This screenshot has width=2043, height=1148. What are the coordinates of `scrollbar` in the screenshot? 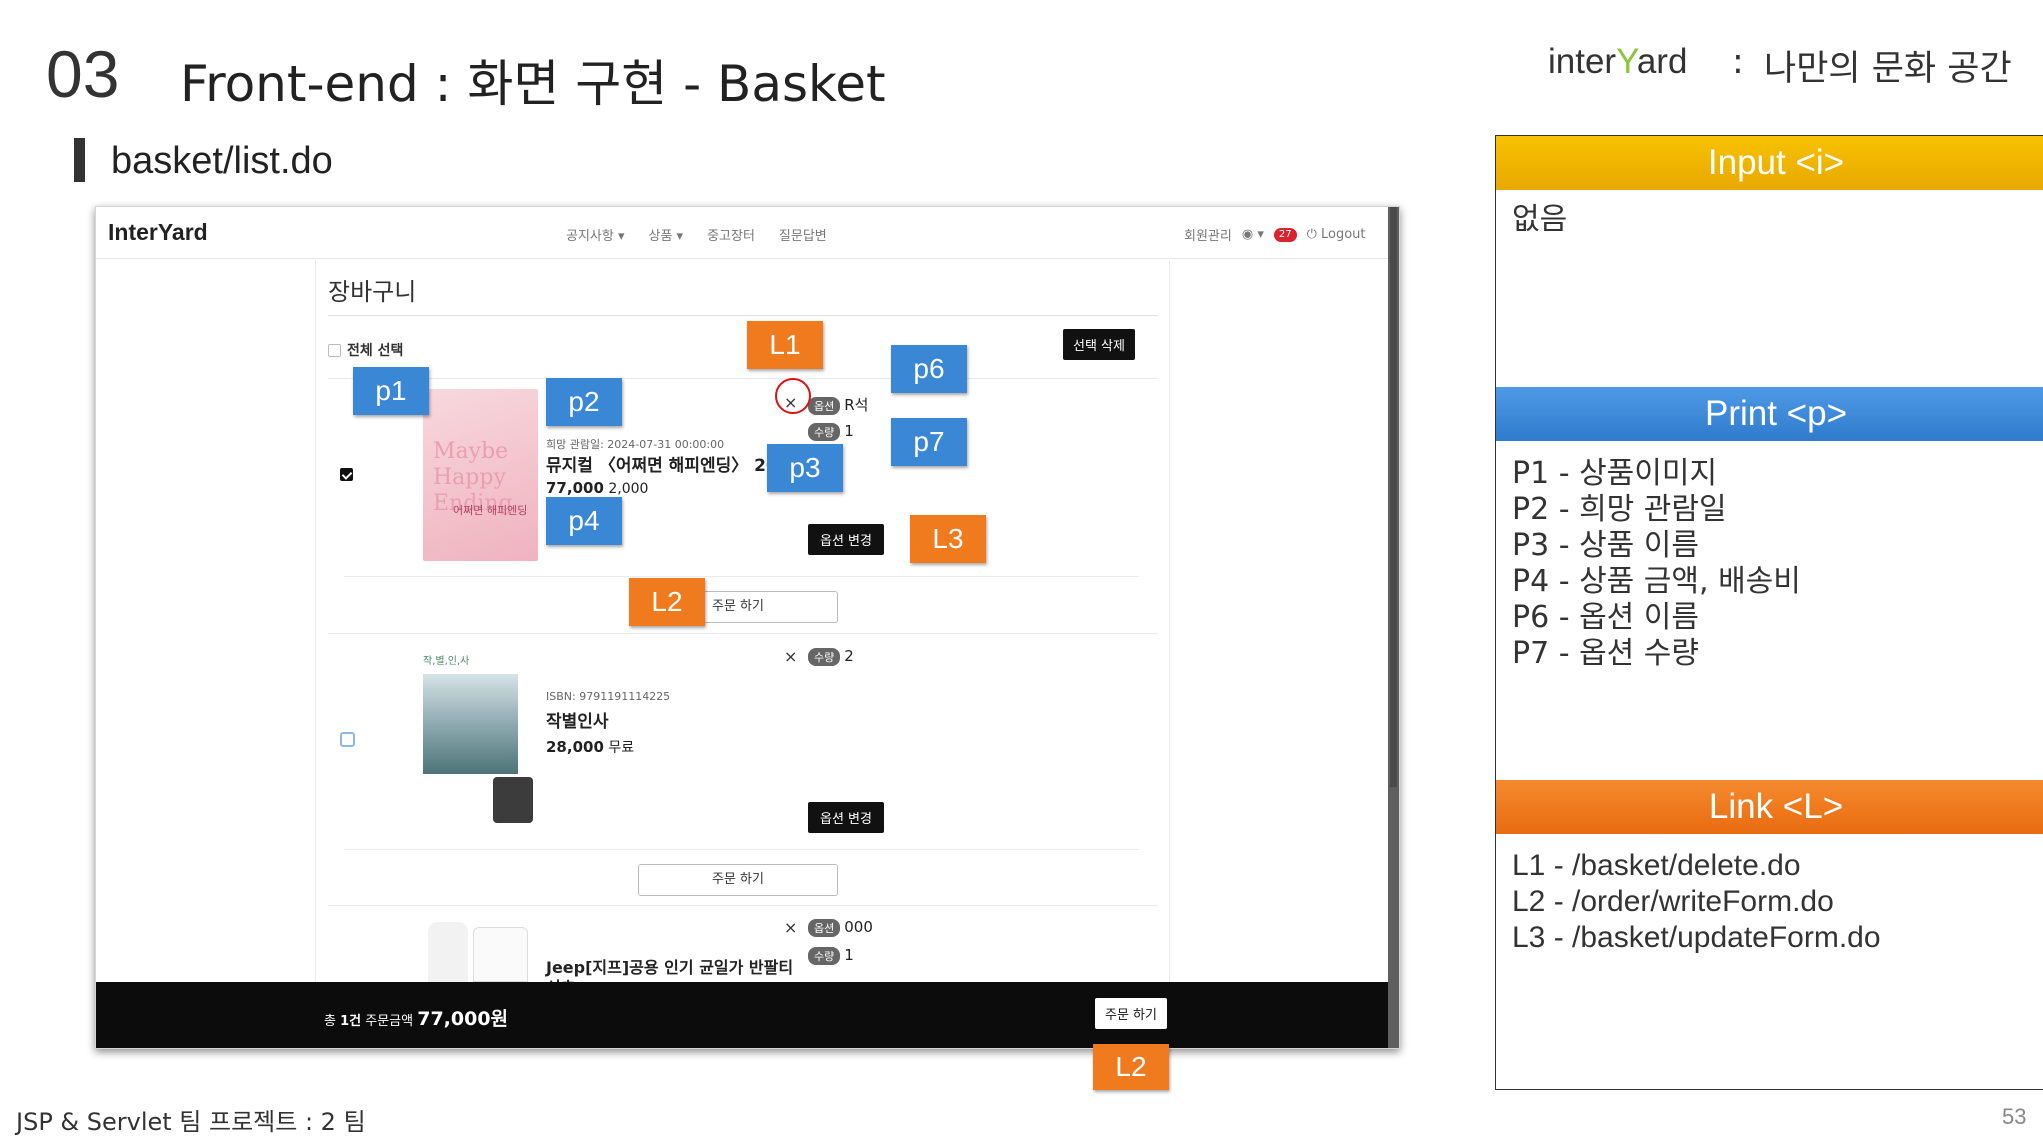 It's located at (1393, 627).